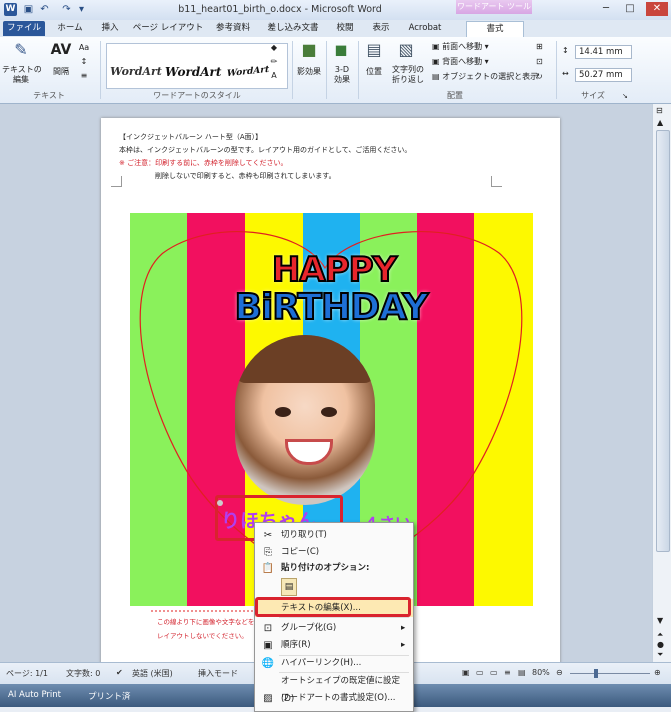 This screenshot has height=712, width=671. Describe the element at coordinates (274, 48) in the screenshot. I see `fill-icon: ◆` at that location.